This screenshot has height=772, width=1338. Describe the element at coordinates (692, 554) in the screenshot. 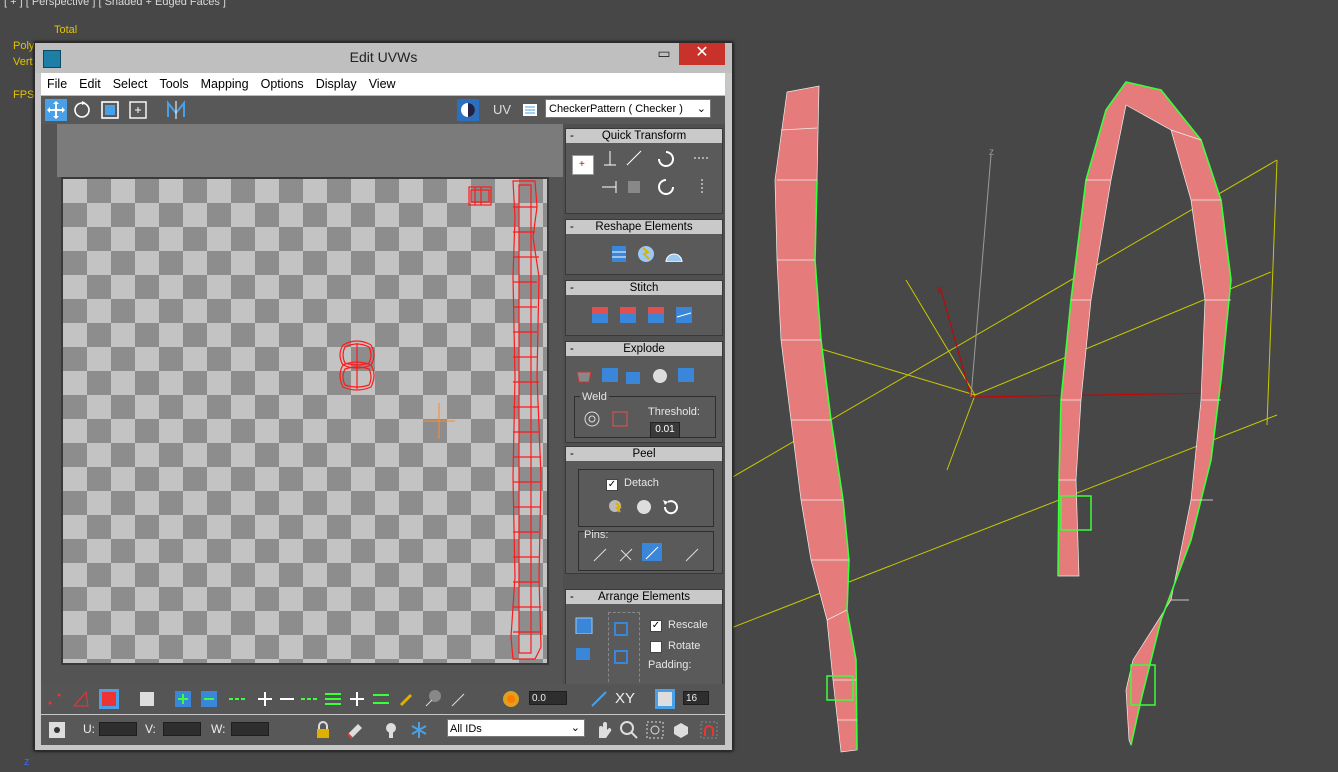

I see `select-pins-icon` at that location.